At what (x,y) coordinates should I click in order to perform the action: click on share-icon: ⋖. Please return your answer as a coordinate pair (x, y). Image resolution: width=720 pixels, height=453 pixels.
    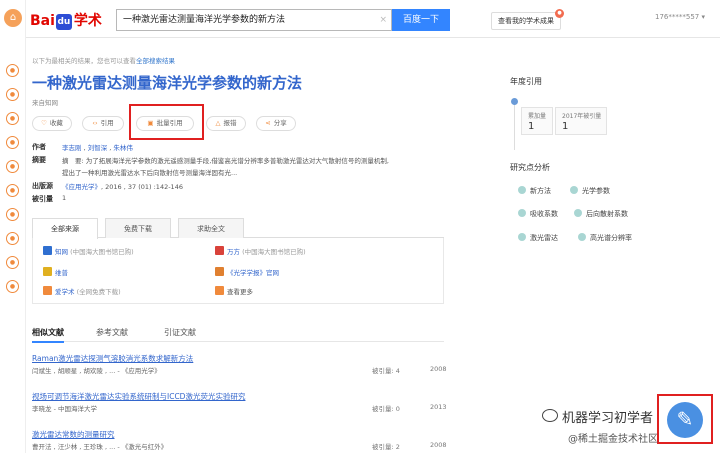
    Looking at the image, I should click on (268, 123).